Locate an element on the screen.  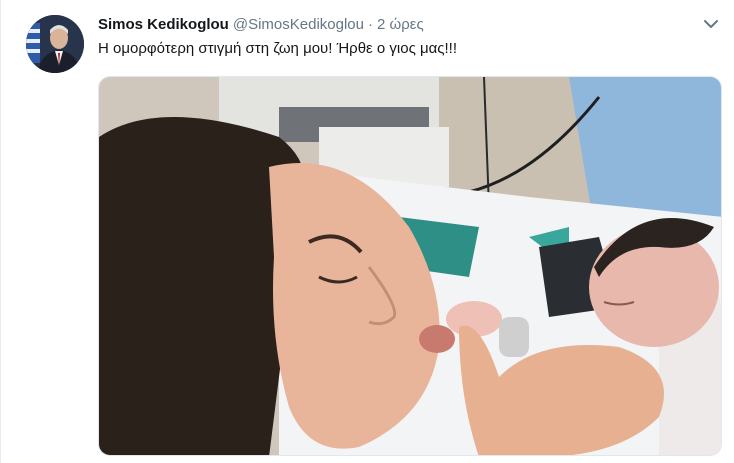
tweet-header: Simos Kedikoglou @SimosKedikoglou · 2 ώρες is located at coordinates (261, 25).